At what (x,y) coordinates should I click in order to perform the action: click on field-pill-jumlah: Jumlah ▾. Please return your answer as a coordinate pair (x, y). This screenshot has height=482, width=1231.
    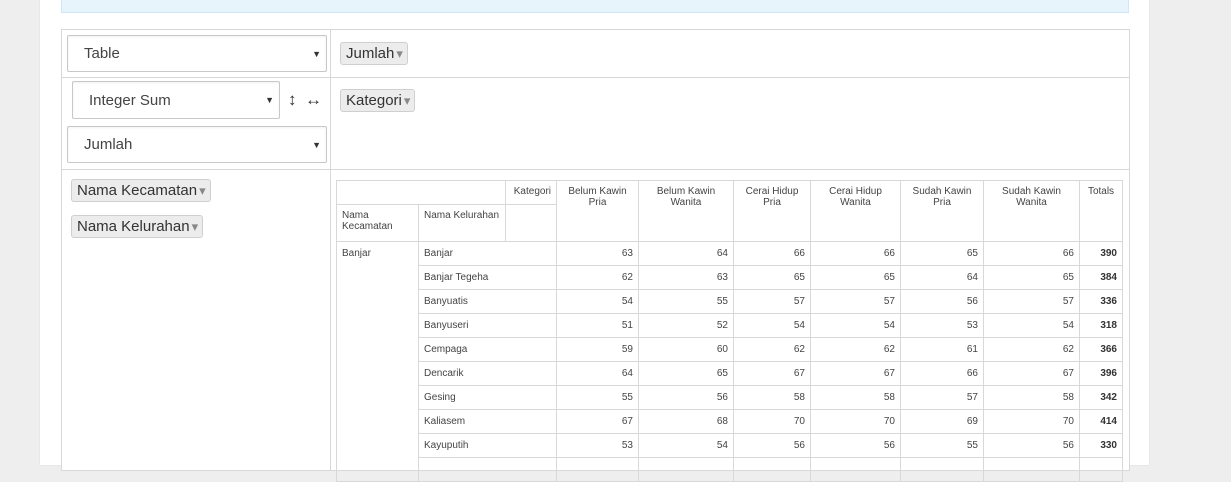
    Looking at the image, I should click on (374, 53).